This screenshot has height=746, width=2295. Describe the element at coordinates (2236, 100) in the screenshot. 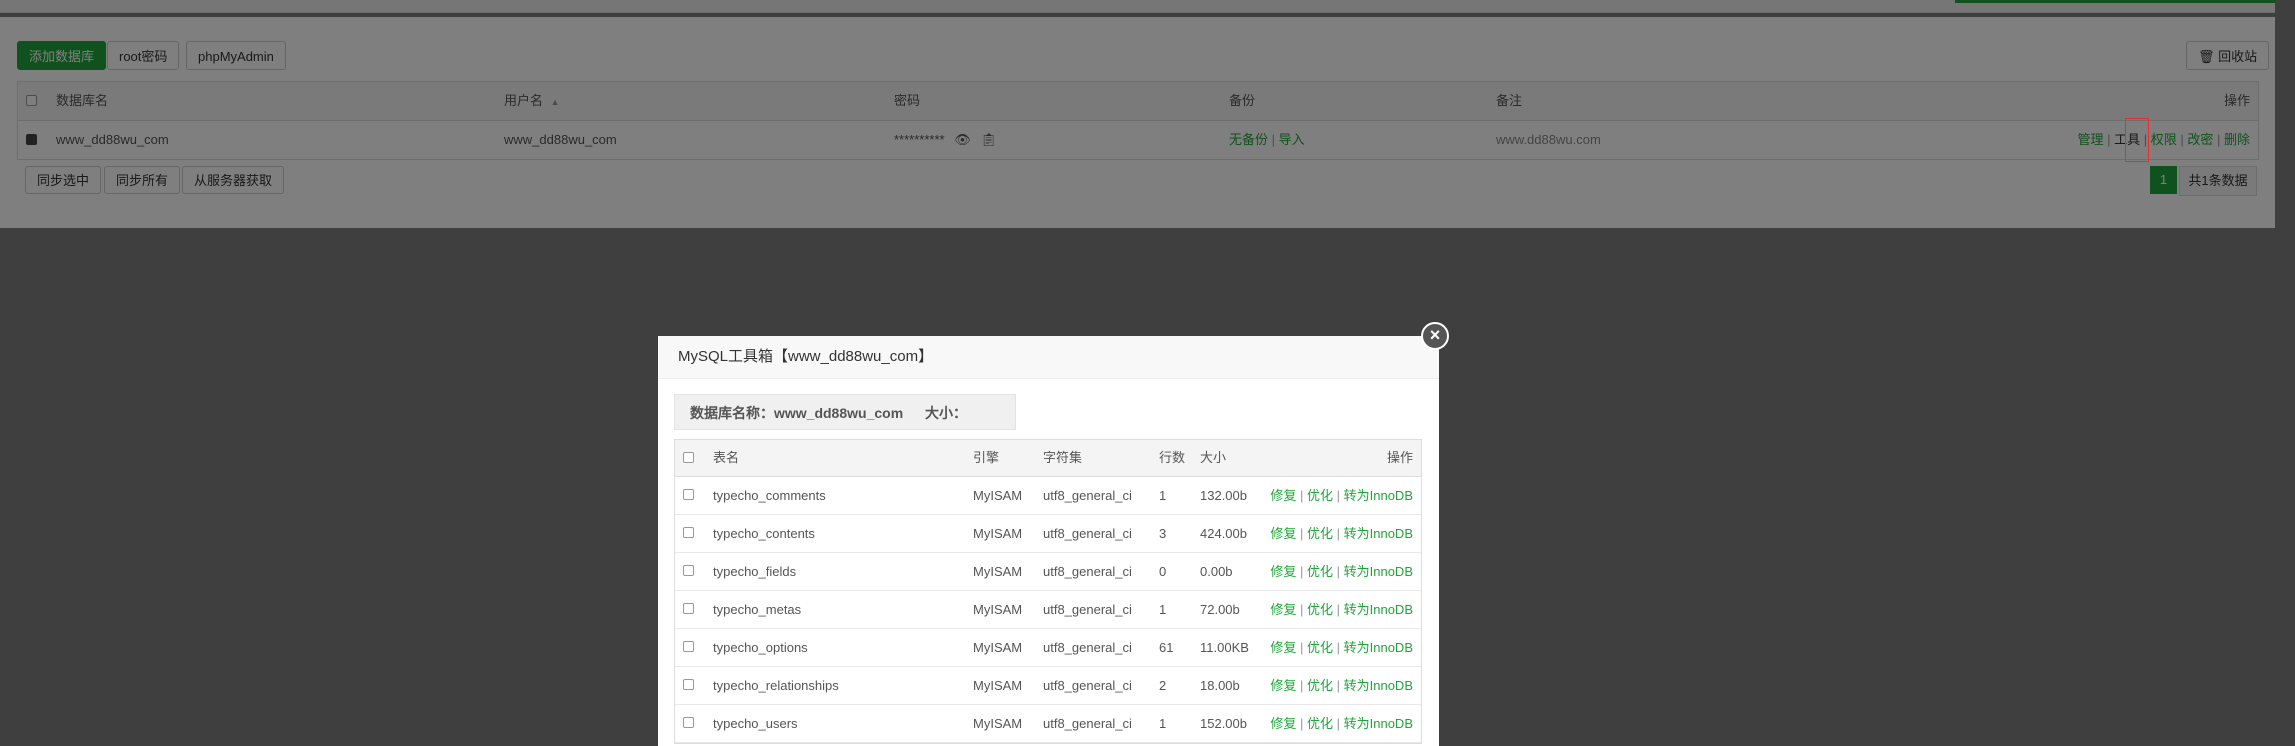

I see `header-actions: 操作` at that location.